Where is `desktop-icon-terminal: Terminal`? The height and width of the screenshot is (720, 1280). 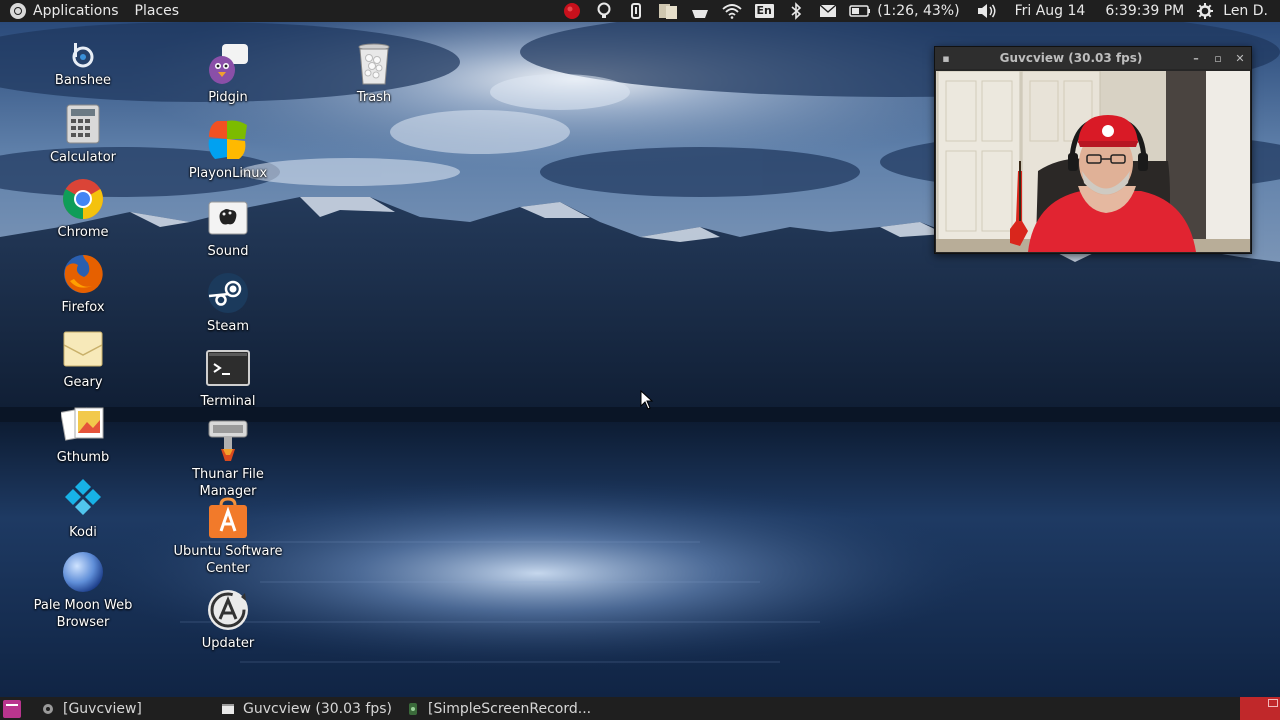 desktop-icon-terminal: Terminal is located at coordinates (228, 378).